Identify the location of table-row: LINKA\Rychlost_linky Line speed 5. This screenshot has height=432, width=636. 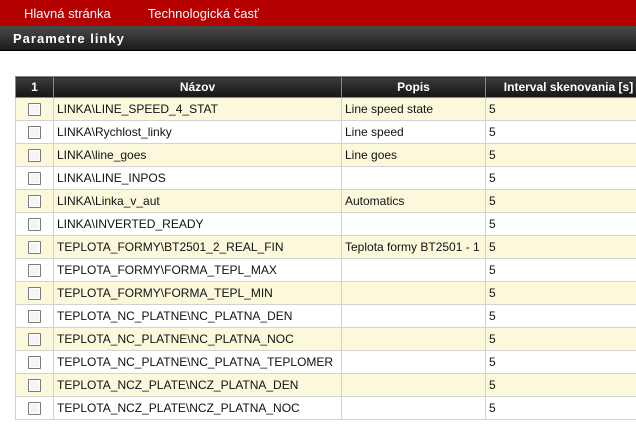
(325, 132).